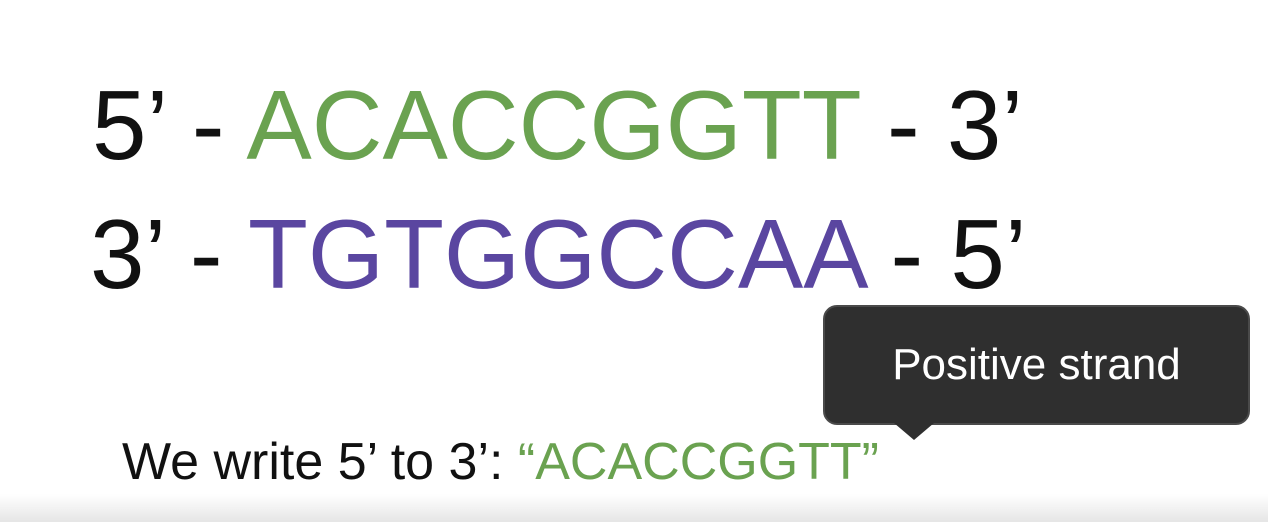 The height and width of the screenshot is (522, 1268). What do you see at coordinates (128, 125) in the screenshot?
I see `top-strand-left-end: 5’` at bounding box center [128, 125].